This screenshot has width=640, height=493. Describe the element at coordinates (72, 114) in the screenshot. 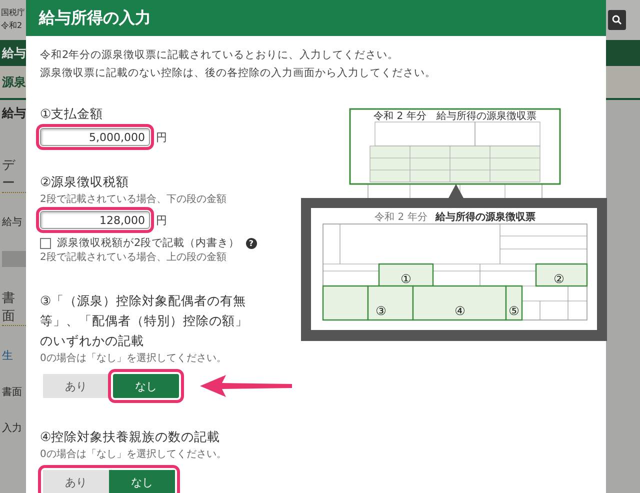

I see `field-label: ①支払金額` at that location.